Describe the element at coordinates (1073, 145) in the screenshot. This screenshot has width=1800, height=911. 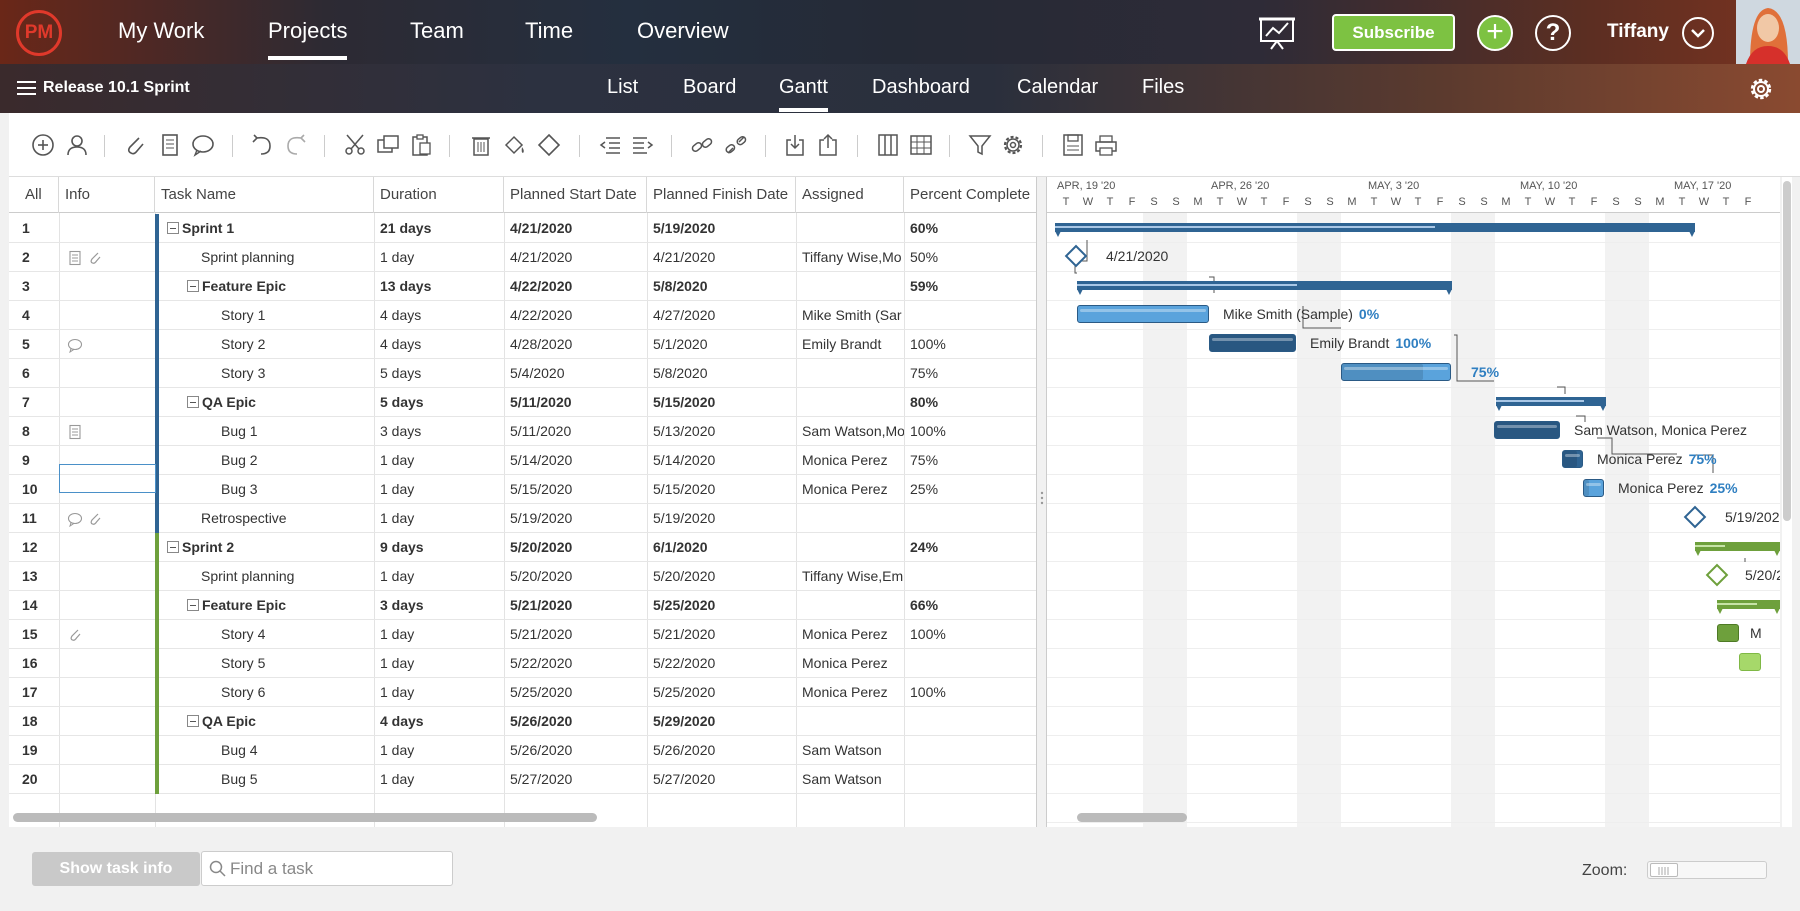
I see `save-icon` at that location.